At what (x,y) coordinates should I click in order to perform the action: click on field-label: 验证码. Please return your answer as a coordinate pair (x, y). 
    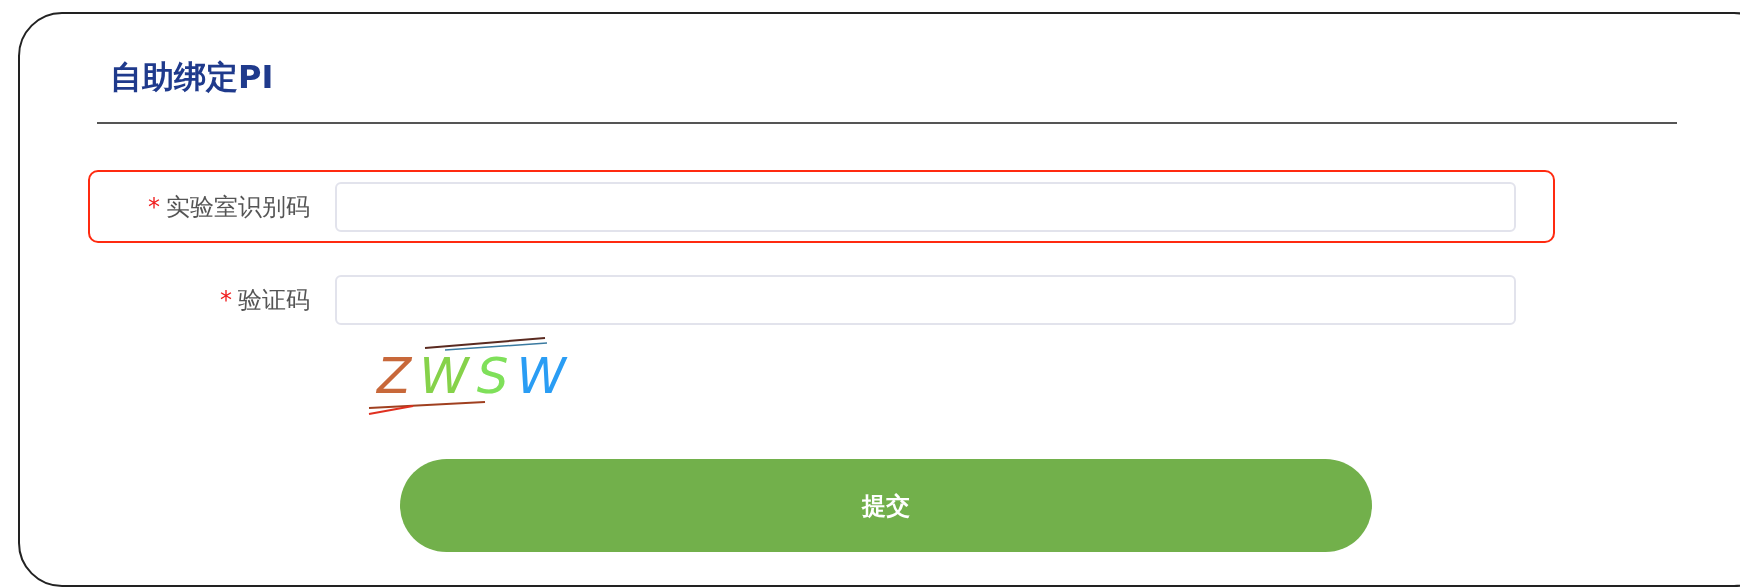
    Looking at the image, I should click on (274, 300).